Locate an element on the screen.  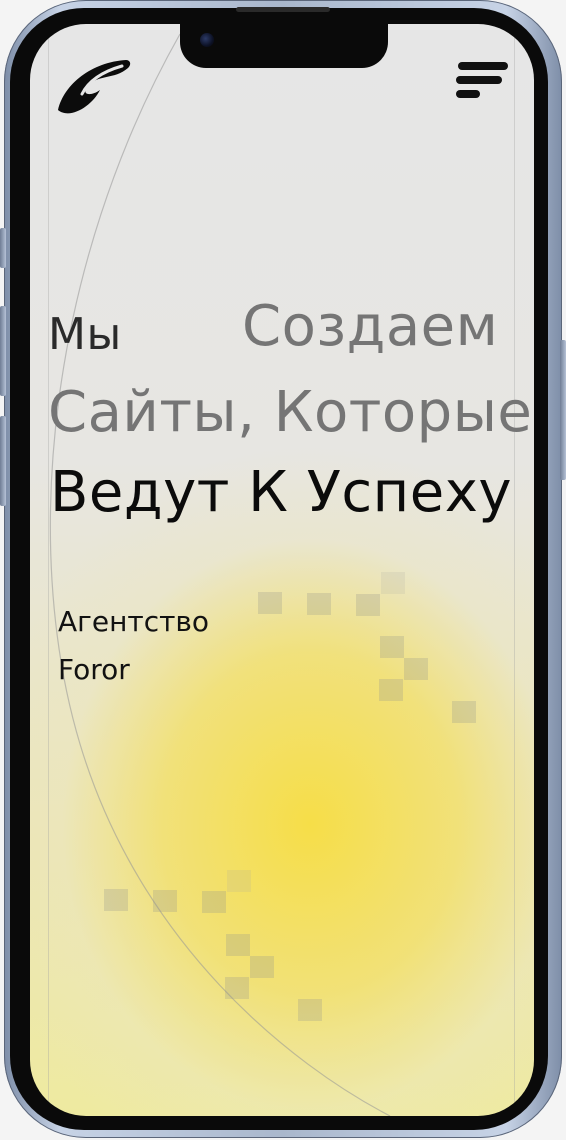
side-button-power is located at coordinates (563, 410).